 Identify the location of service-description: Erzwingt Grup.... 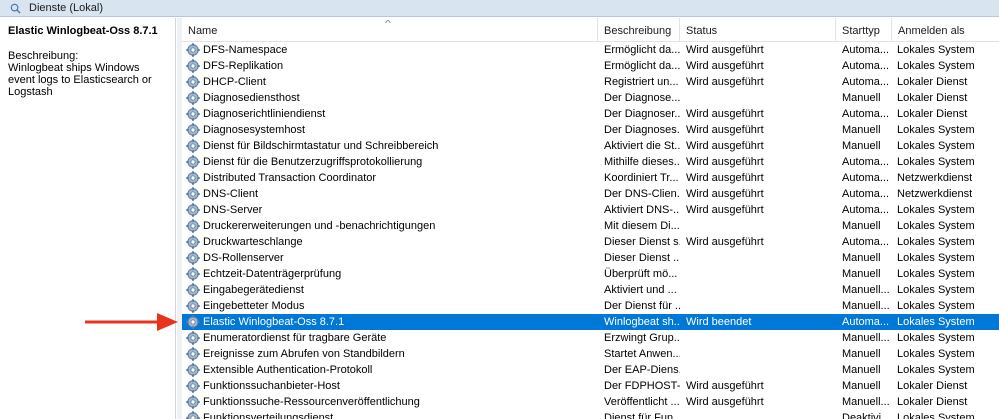
(642, 338).